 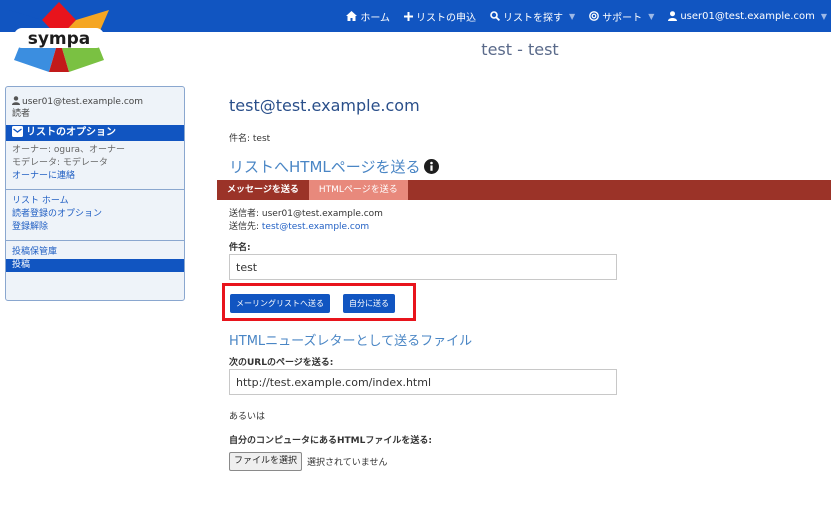 What do you see at coordinates (95, 227) in the screenshot?
I see `sidebar-item-unsubscribe: 登録解除` at bounding box center [95, 227].